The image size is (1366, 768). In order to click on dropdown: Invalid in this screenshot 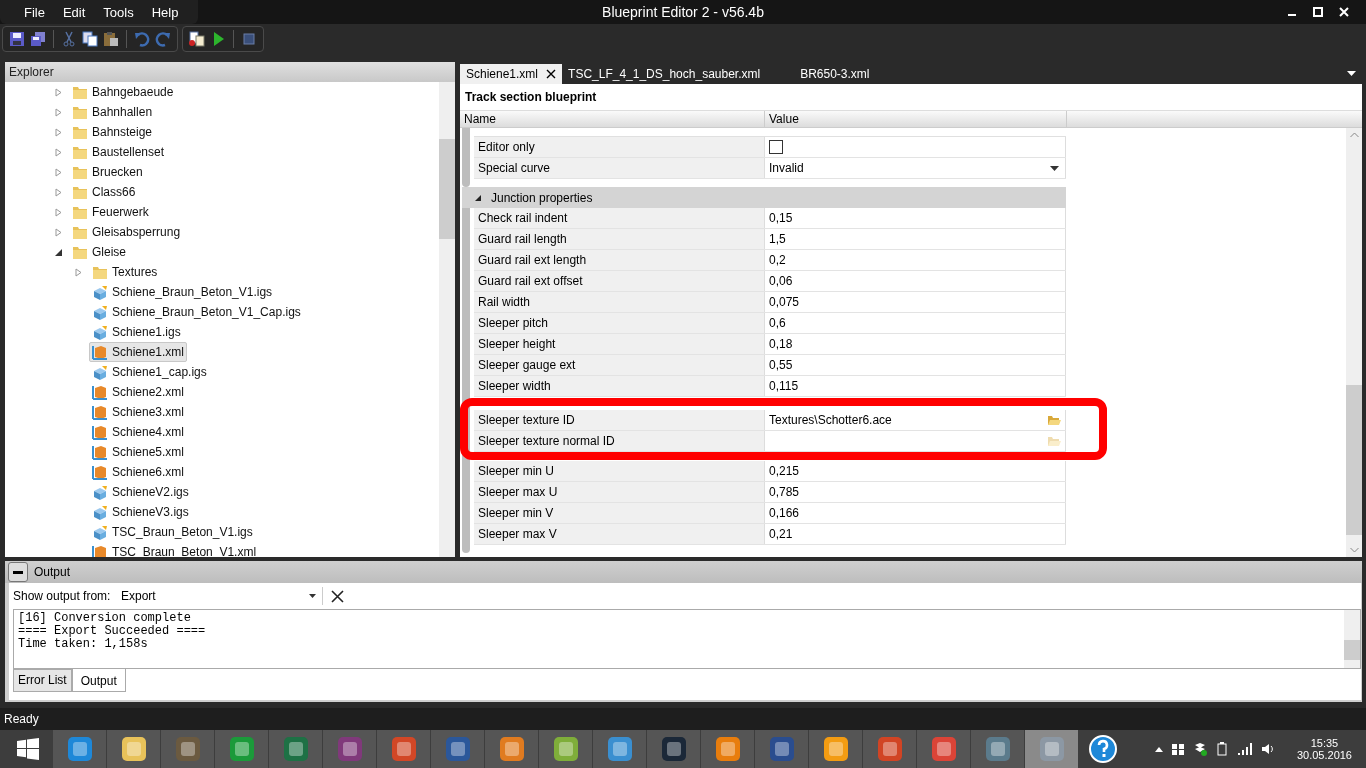, I will do `click(915, 168)`.